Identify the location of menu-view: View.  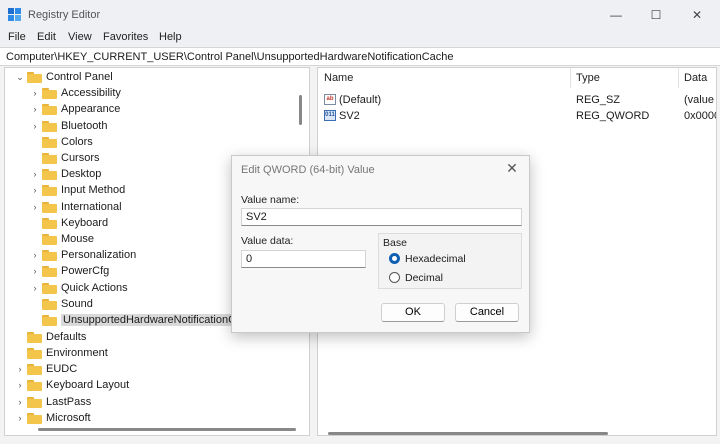
(80, 37).